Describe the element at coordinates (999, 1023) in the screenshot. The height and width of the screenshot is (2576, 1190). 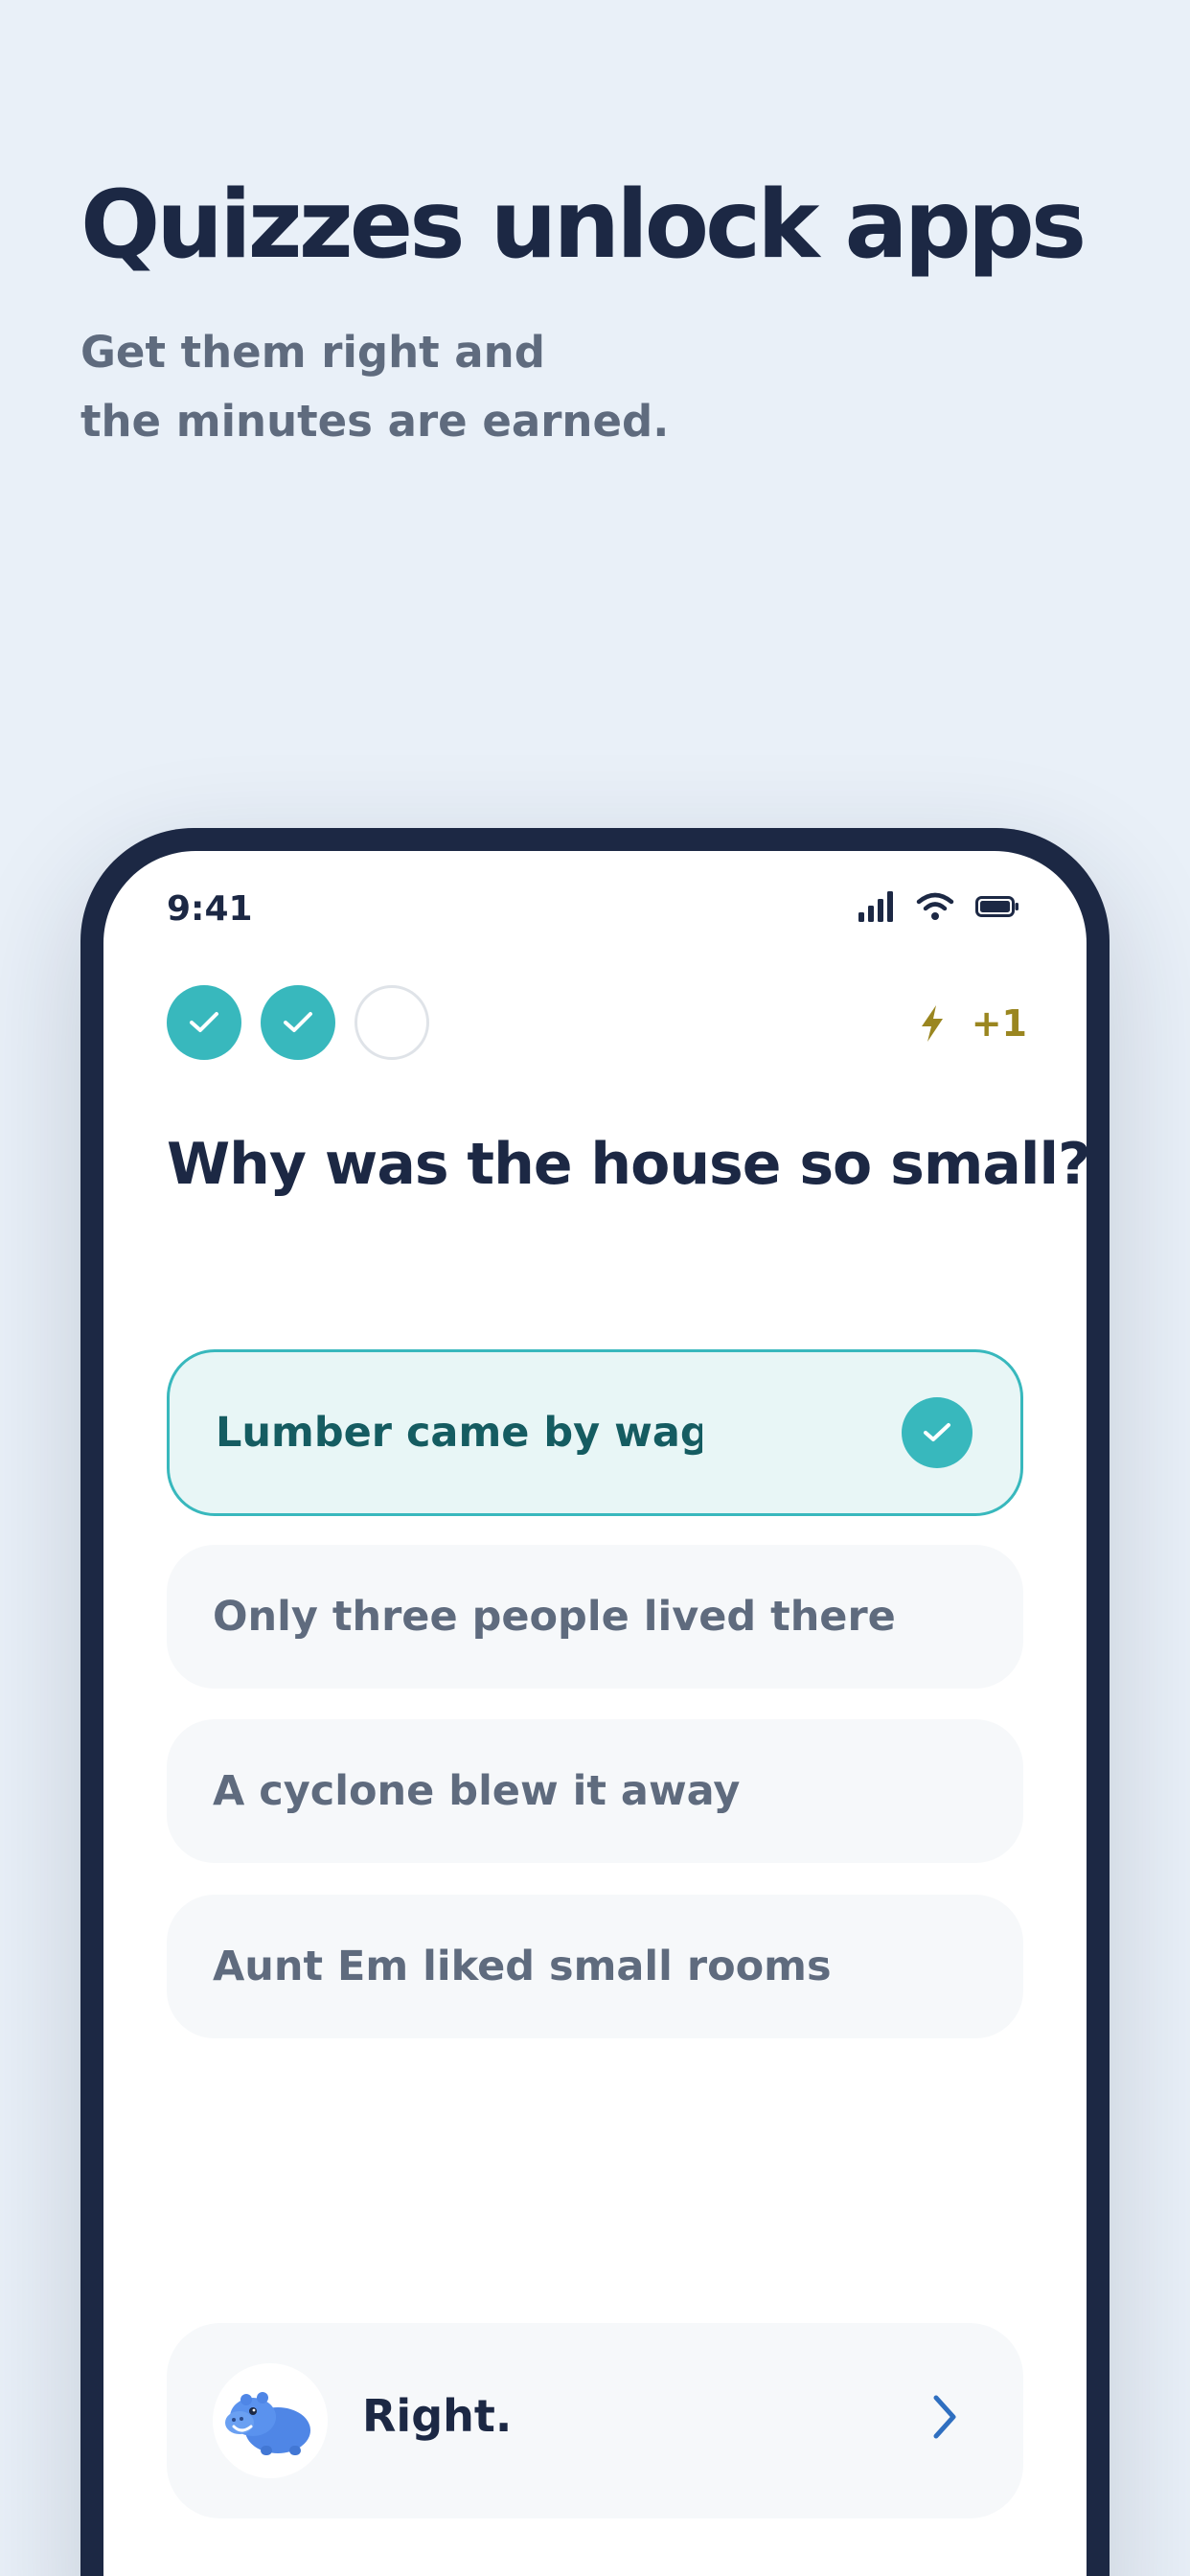
I see `bonus-text: +1` at that location.